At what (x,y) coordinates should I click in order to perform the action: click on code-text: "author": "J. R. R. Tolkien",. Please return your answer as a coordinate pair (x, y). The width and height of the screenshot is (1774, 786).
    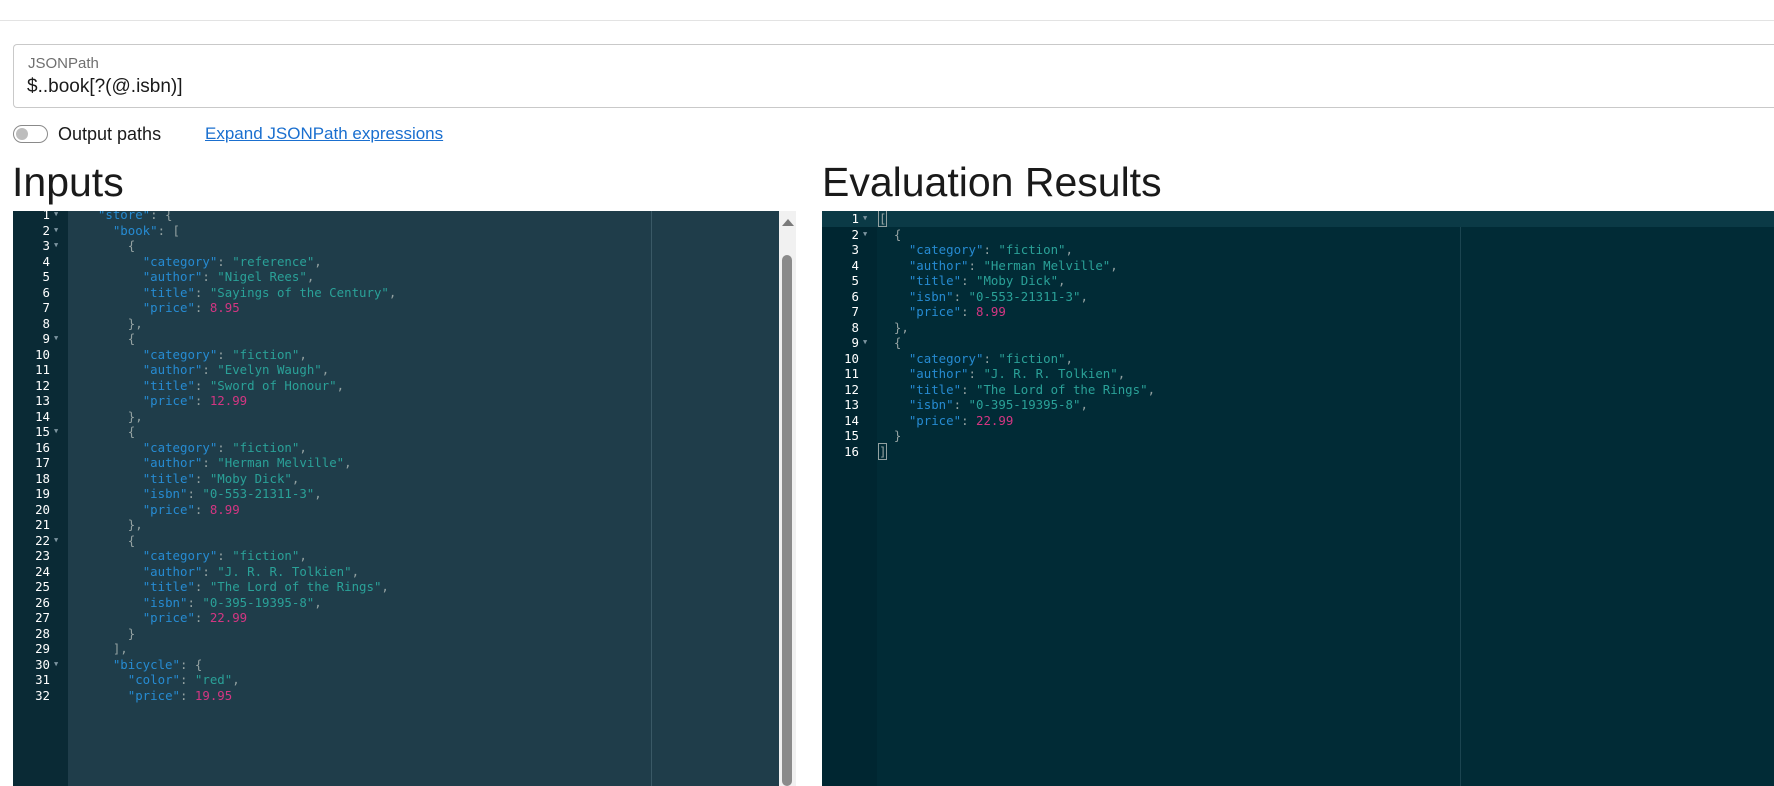
    Looking at the image, I should click on (221, 572).